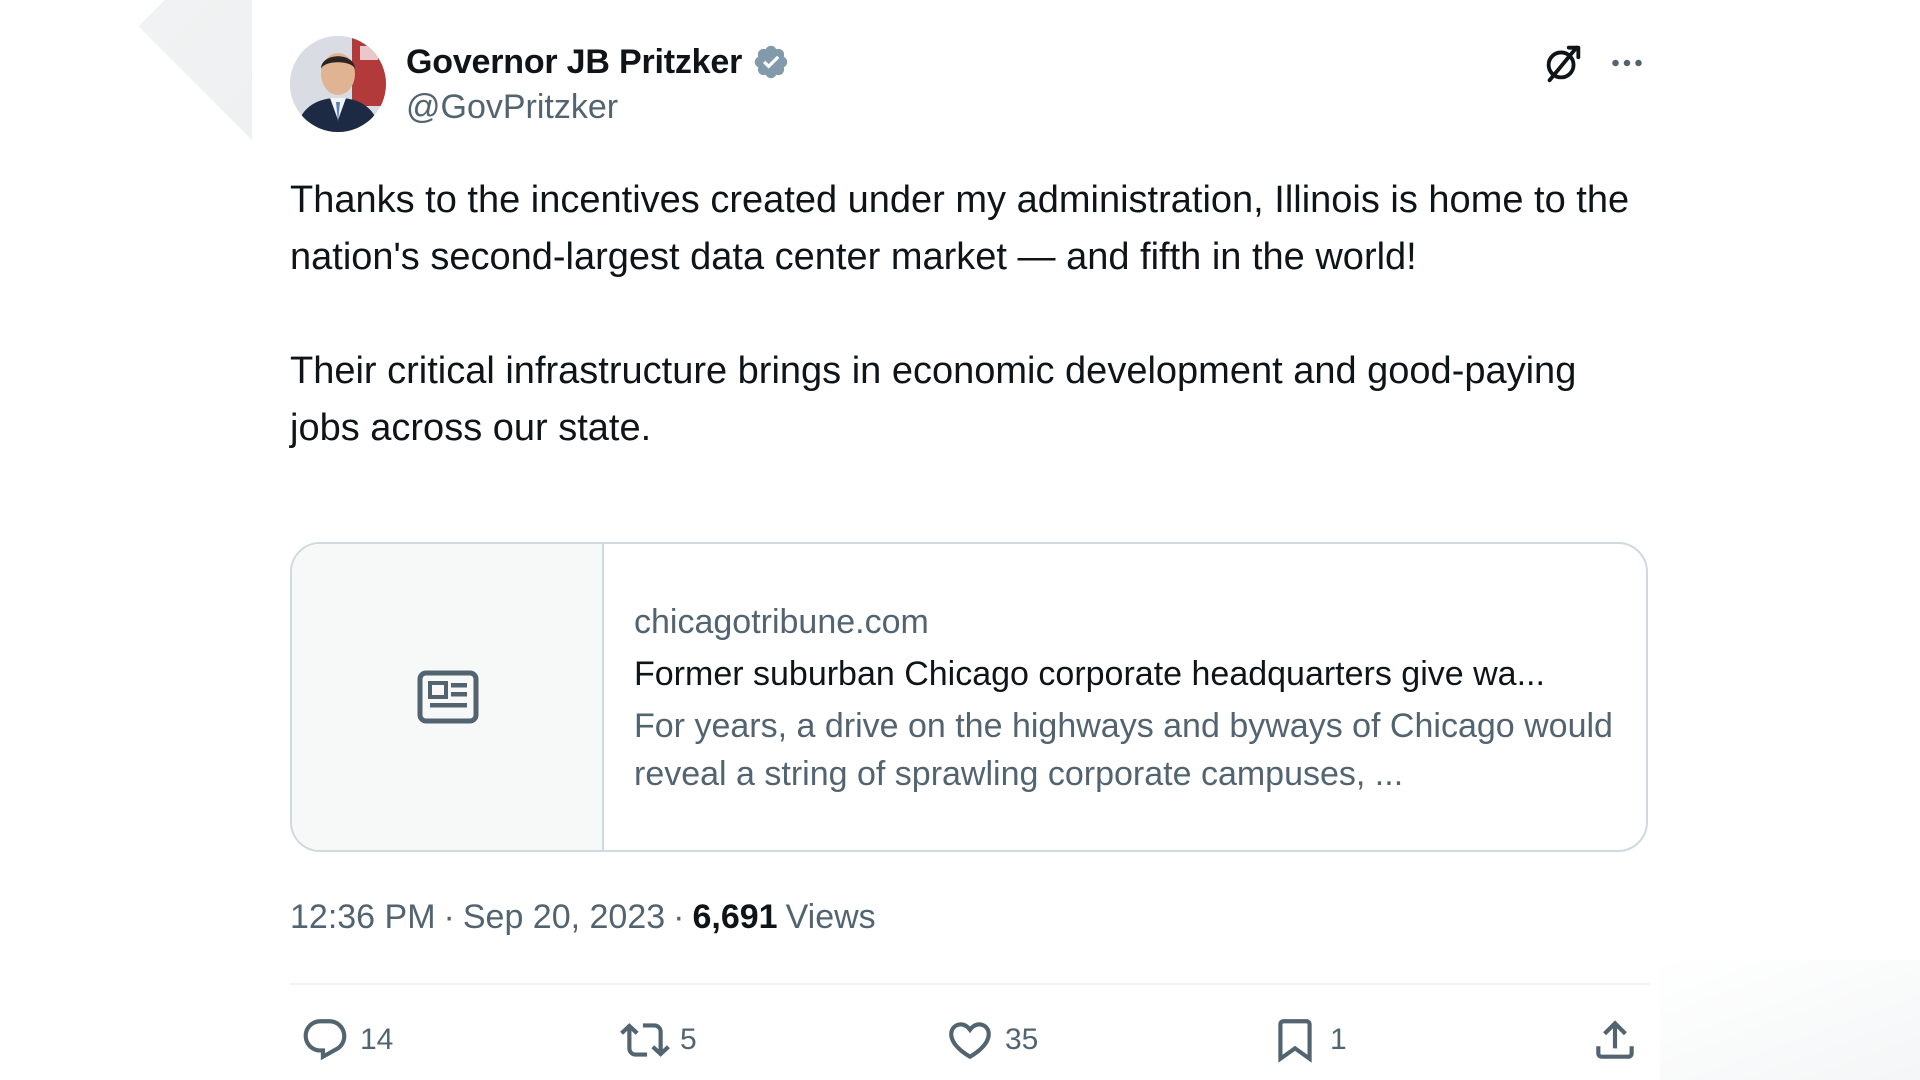 This screenshot has width=1920, height=1080. Describe the element at coordinates (970, 86) in the screenshot. I see `tweet-header: Governor JB Pritzker @GovPritzker` at that location.